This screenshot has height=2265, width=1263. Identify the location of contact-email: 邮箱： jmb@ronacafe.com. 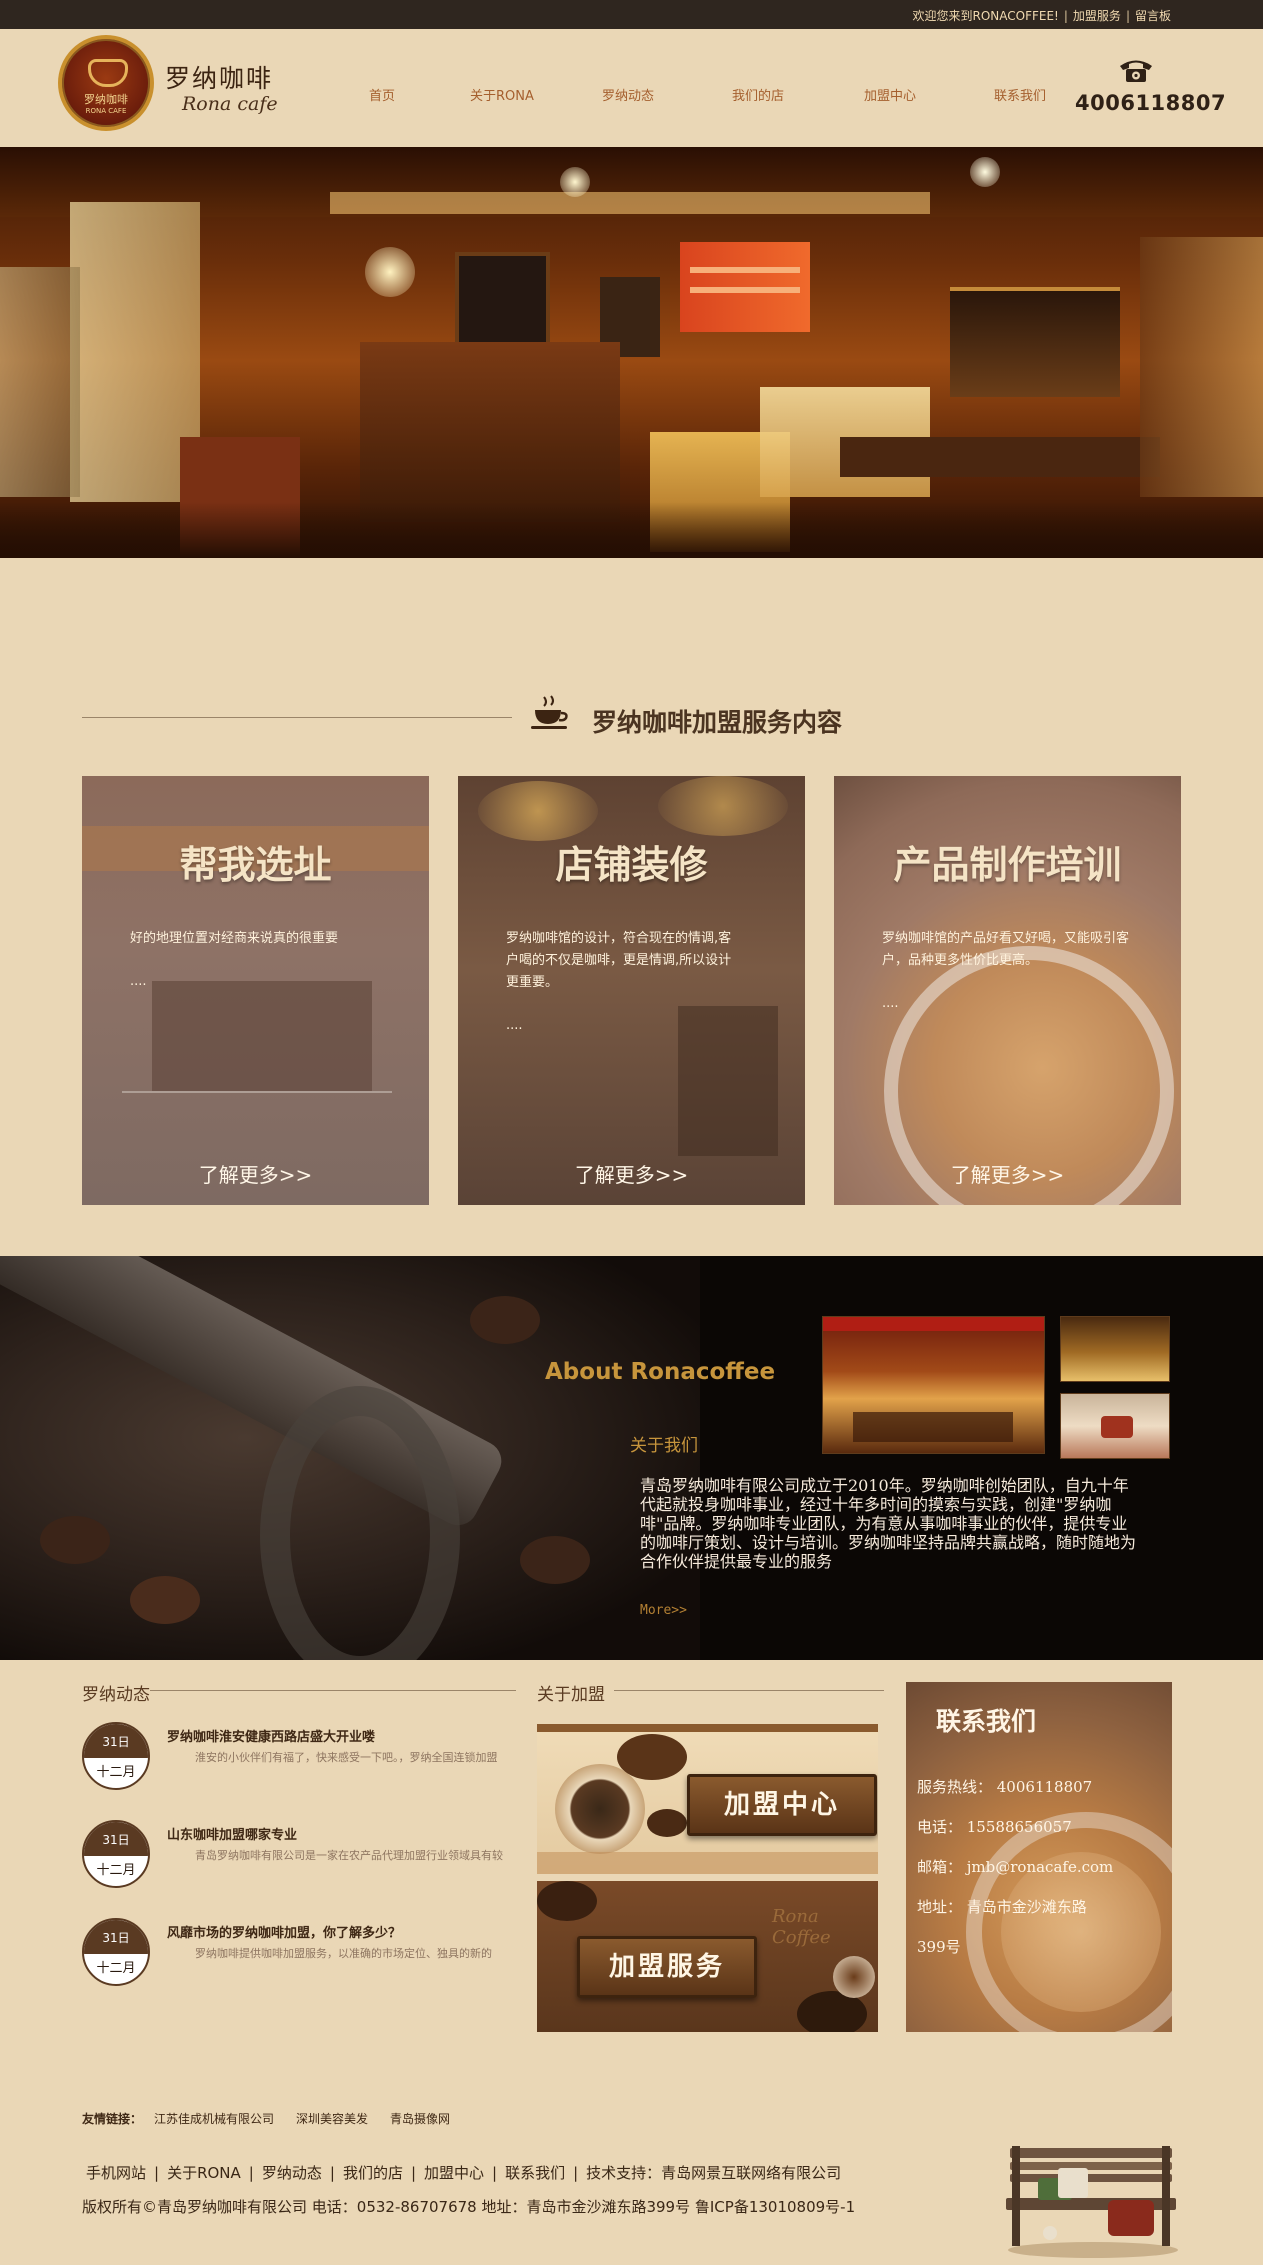
(1042, 1867).